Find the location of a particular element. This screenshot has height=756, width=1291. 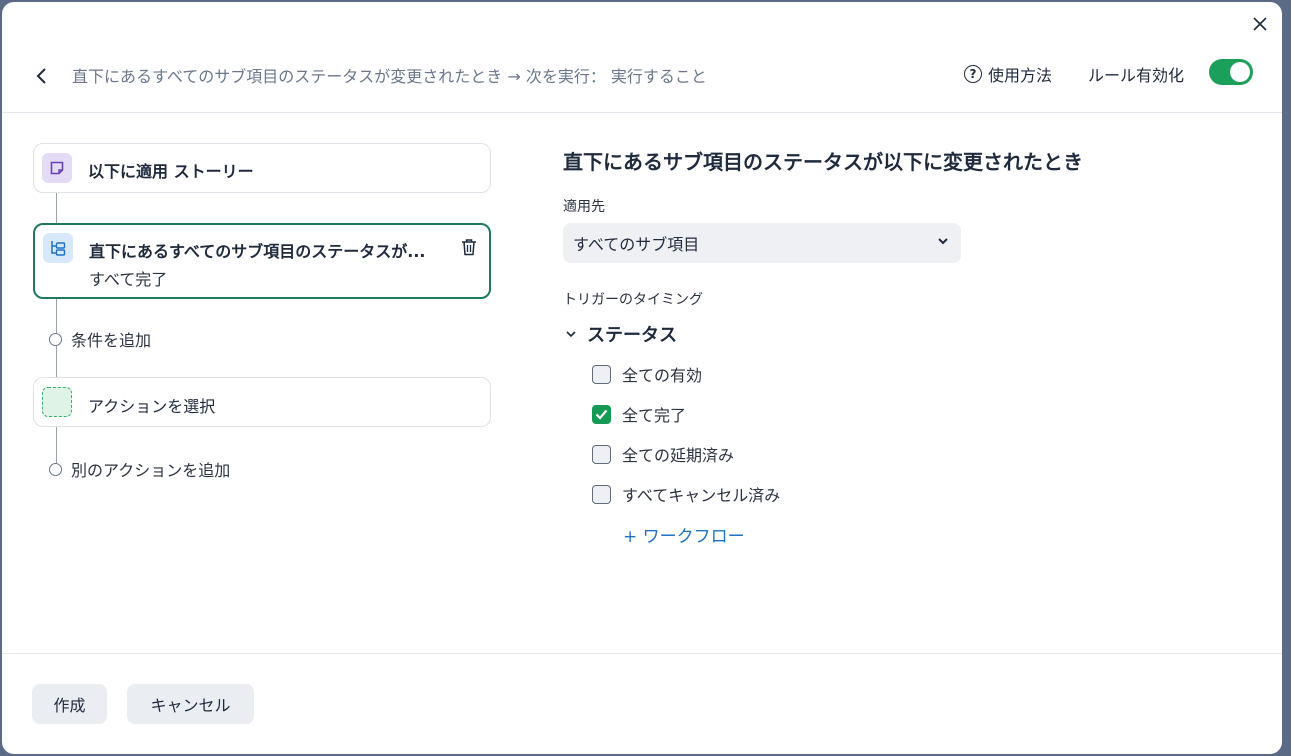

option-all-postponed: 全ての延期済み is located at coordinates (663, 454).